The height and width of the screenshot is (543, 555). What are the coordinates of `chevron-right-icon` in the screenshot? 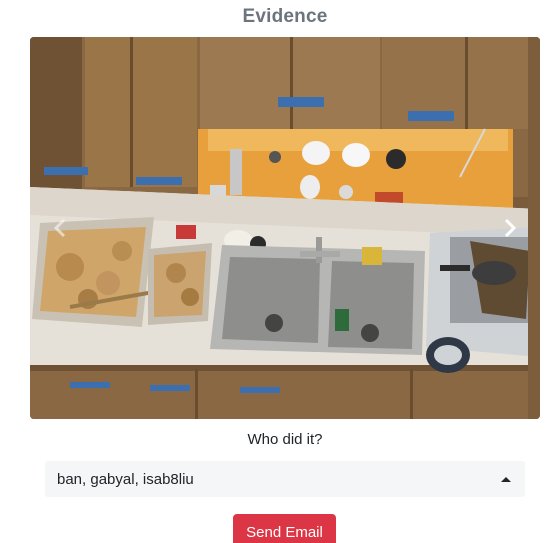 It's located at (510, 228).